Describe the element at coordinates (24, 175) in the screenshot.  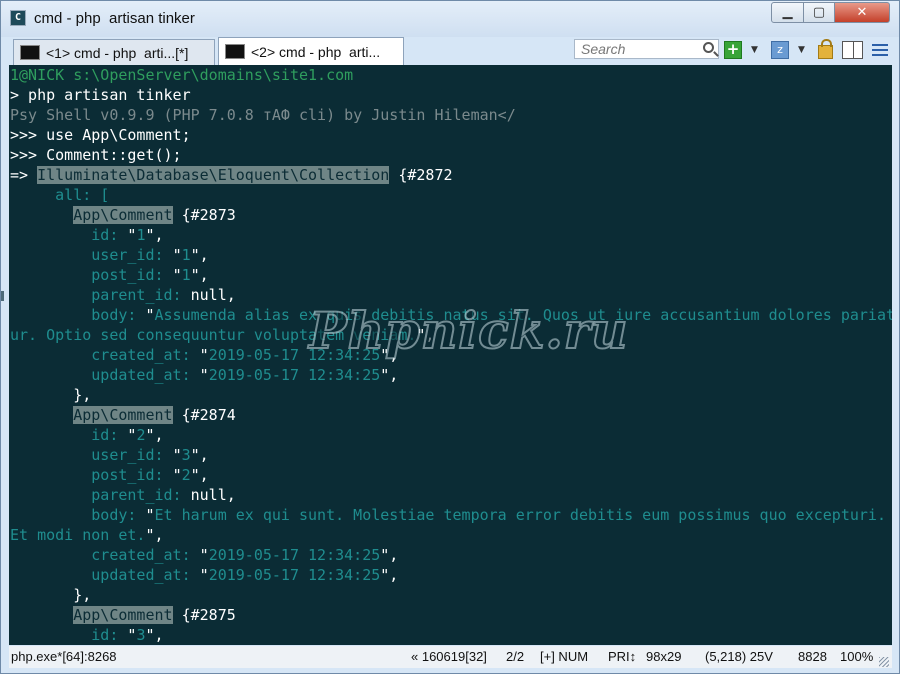
I see `console-text: =>` at that location.